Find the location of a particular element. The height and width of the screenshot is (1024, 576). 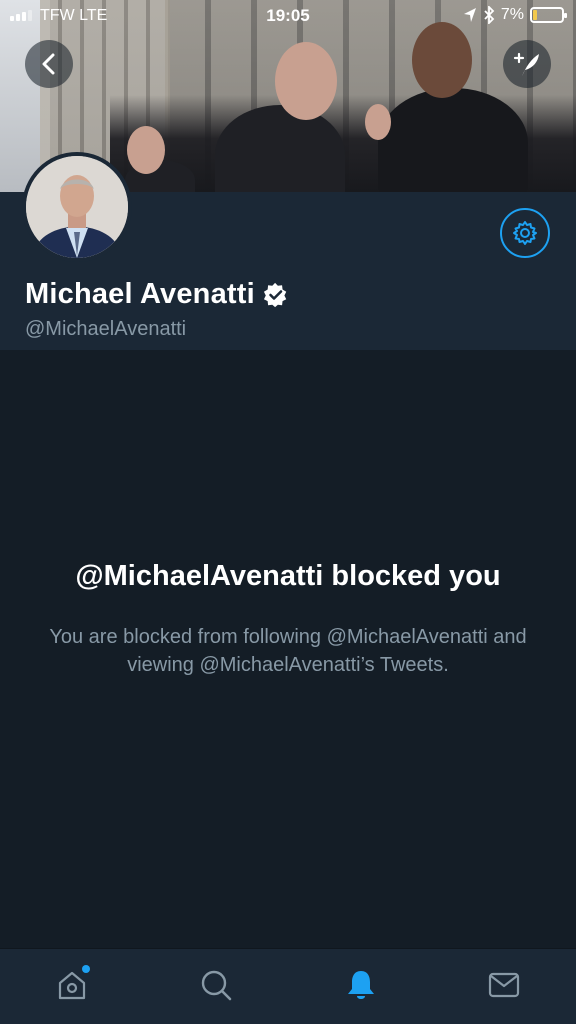

bell-icon is located at coordinates (361, 985).